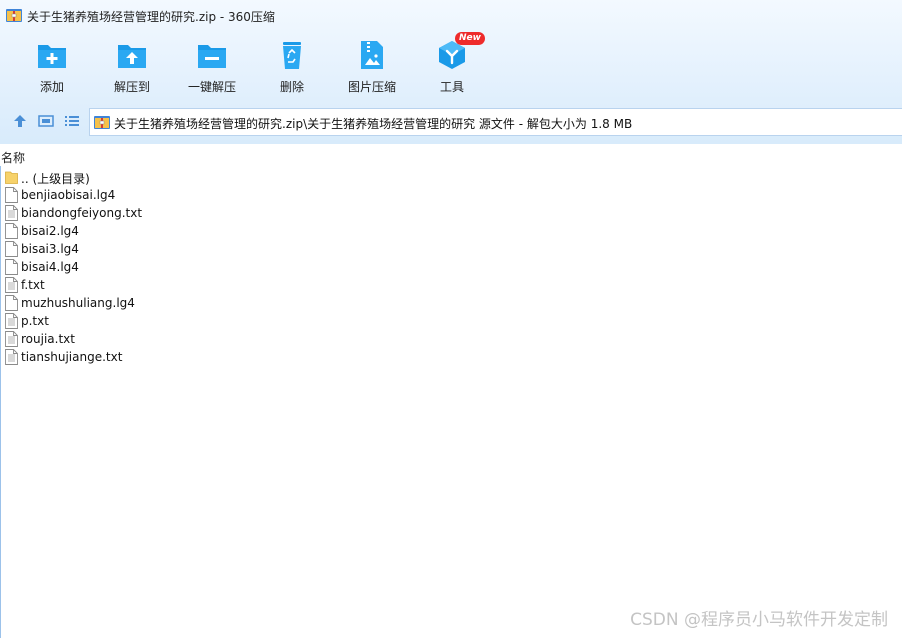 The height and width of the screenshot is (638, 902). Describe the element at coordinates (200, 357) in the screenshot. I see `file-row: tianshujiange.txt` at that location.